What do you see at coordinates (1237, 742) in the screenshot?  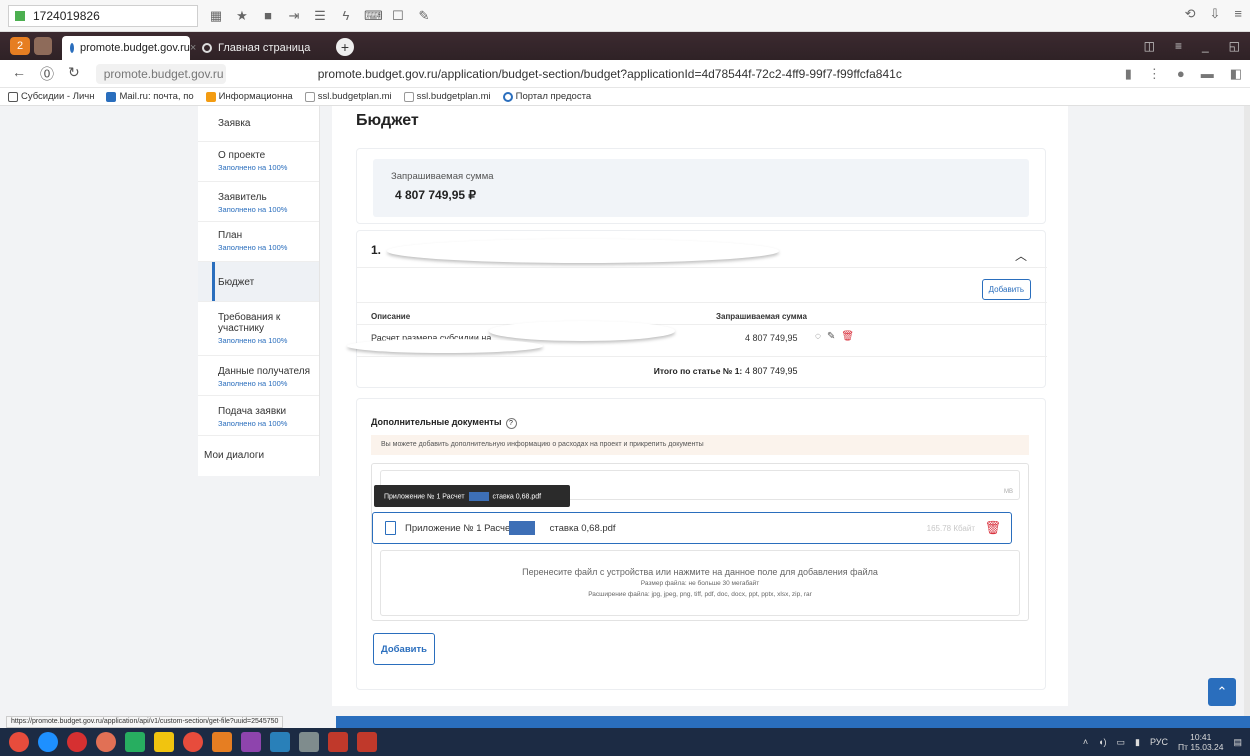 I see `notifications-icon: ▤` at bounding box center [1237, 742].